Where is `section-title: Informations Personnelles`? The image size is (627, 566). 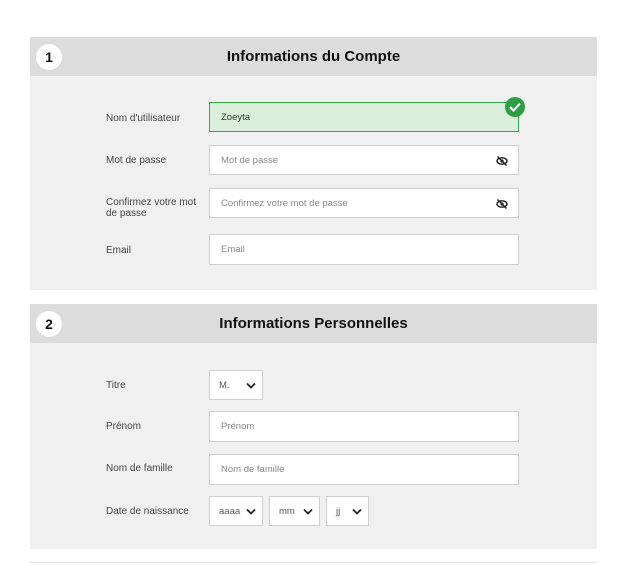 section-title: Informations Personnelles is located at coordinates (313, 323).